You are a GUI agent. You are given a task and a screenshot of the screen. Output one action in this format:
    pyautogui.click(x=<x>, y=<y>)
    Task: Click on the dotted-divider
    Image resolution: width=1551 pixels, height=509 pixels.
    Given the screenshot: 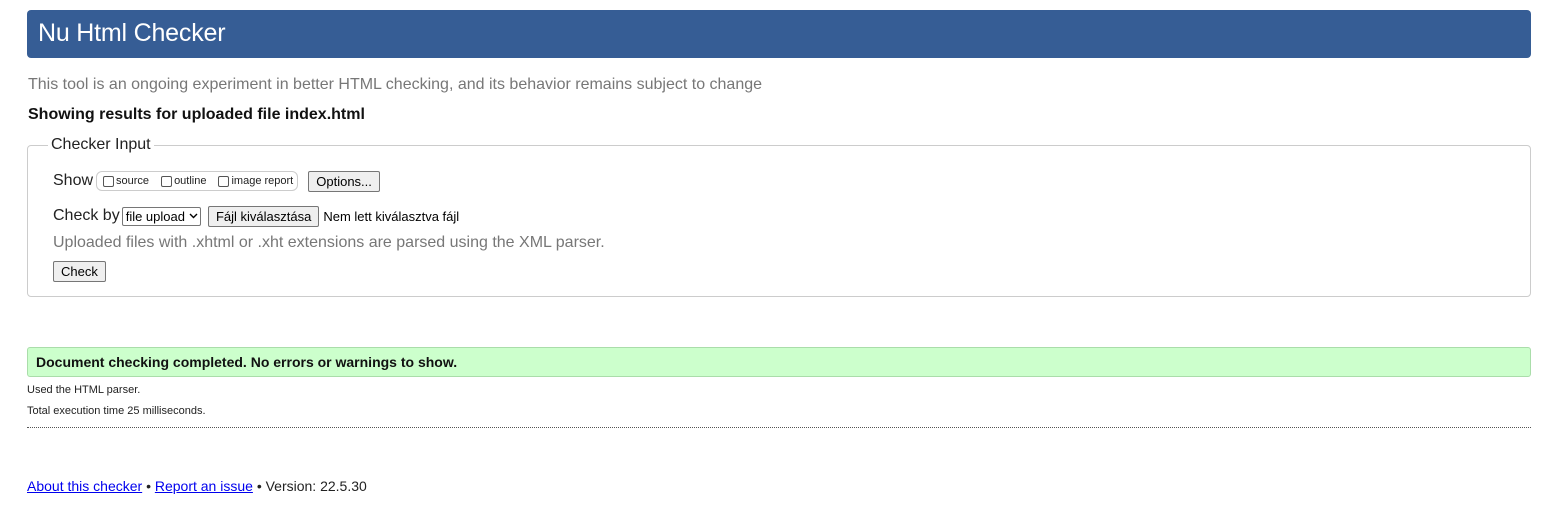 What is the action you would take?
    pyautogui.click(x=779, y=427)
    